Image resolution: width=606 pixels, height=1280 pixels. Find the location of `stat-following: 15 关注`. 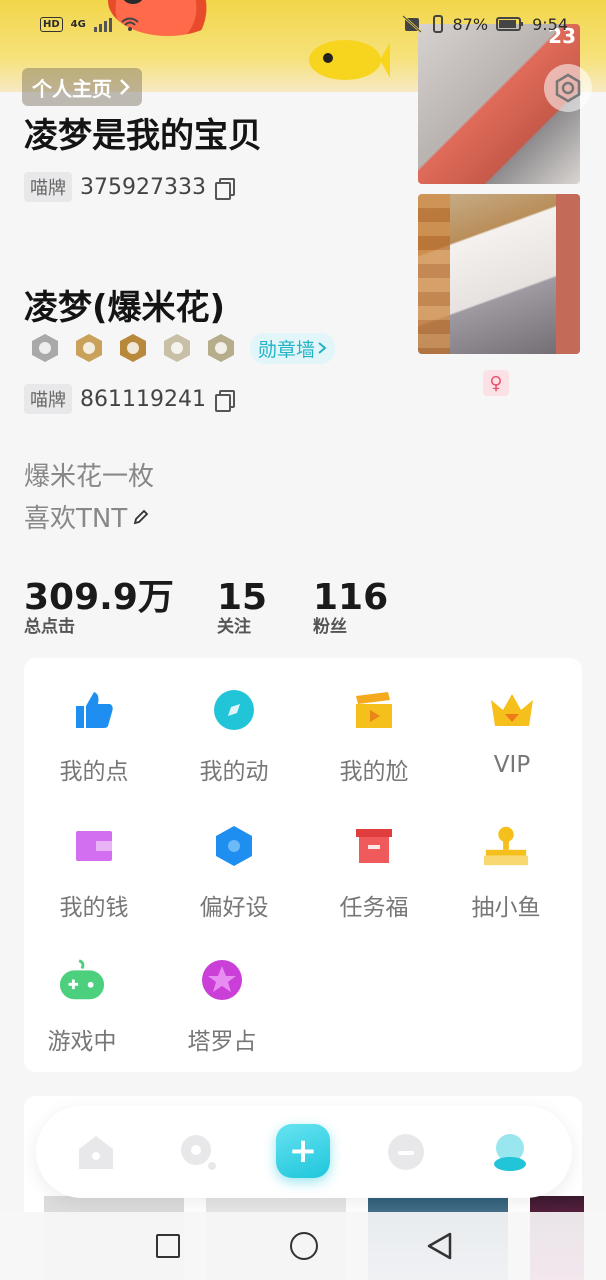

stat-following: 15 关注 is located at coordinates (242, 608).